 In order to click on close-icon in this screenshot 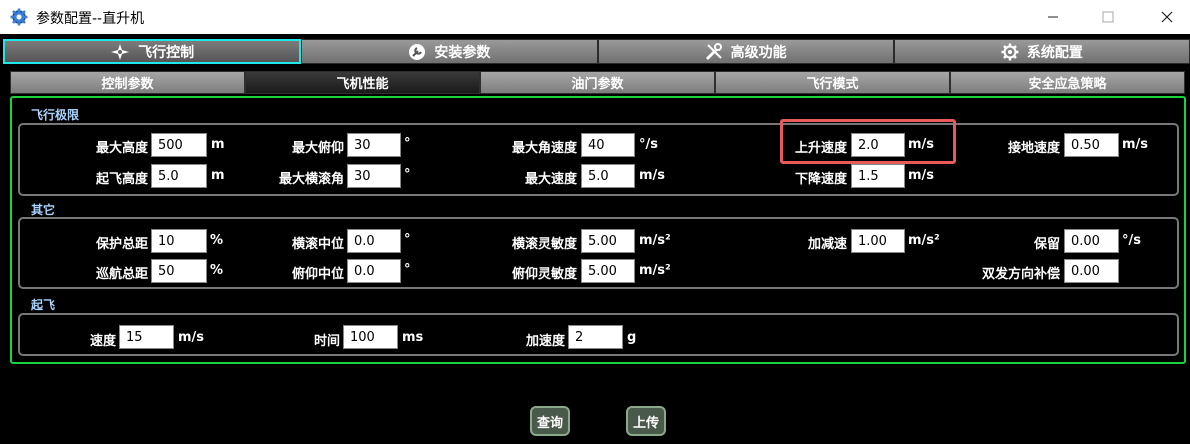, I will do `click(1167, 17)`.